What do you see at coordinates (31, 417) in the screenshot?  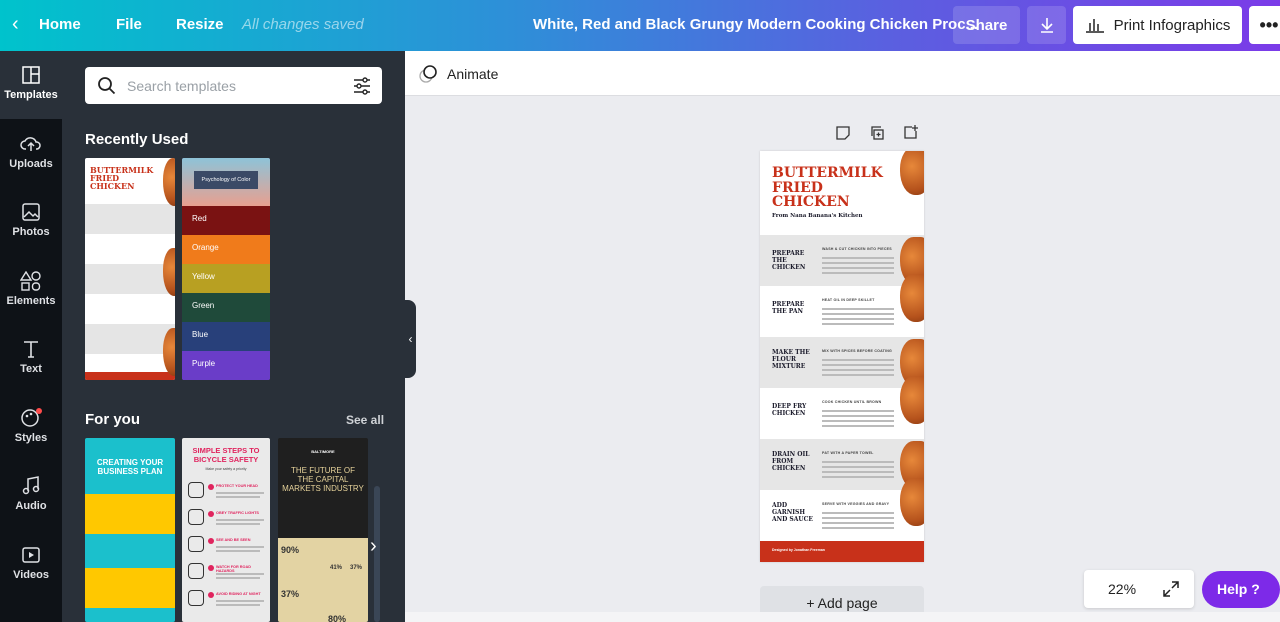 I see `palette-icon` at bounding box center [31, 417].